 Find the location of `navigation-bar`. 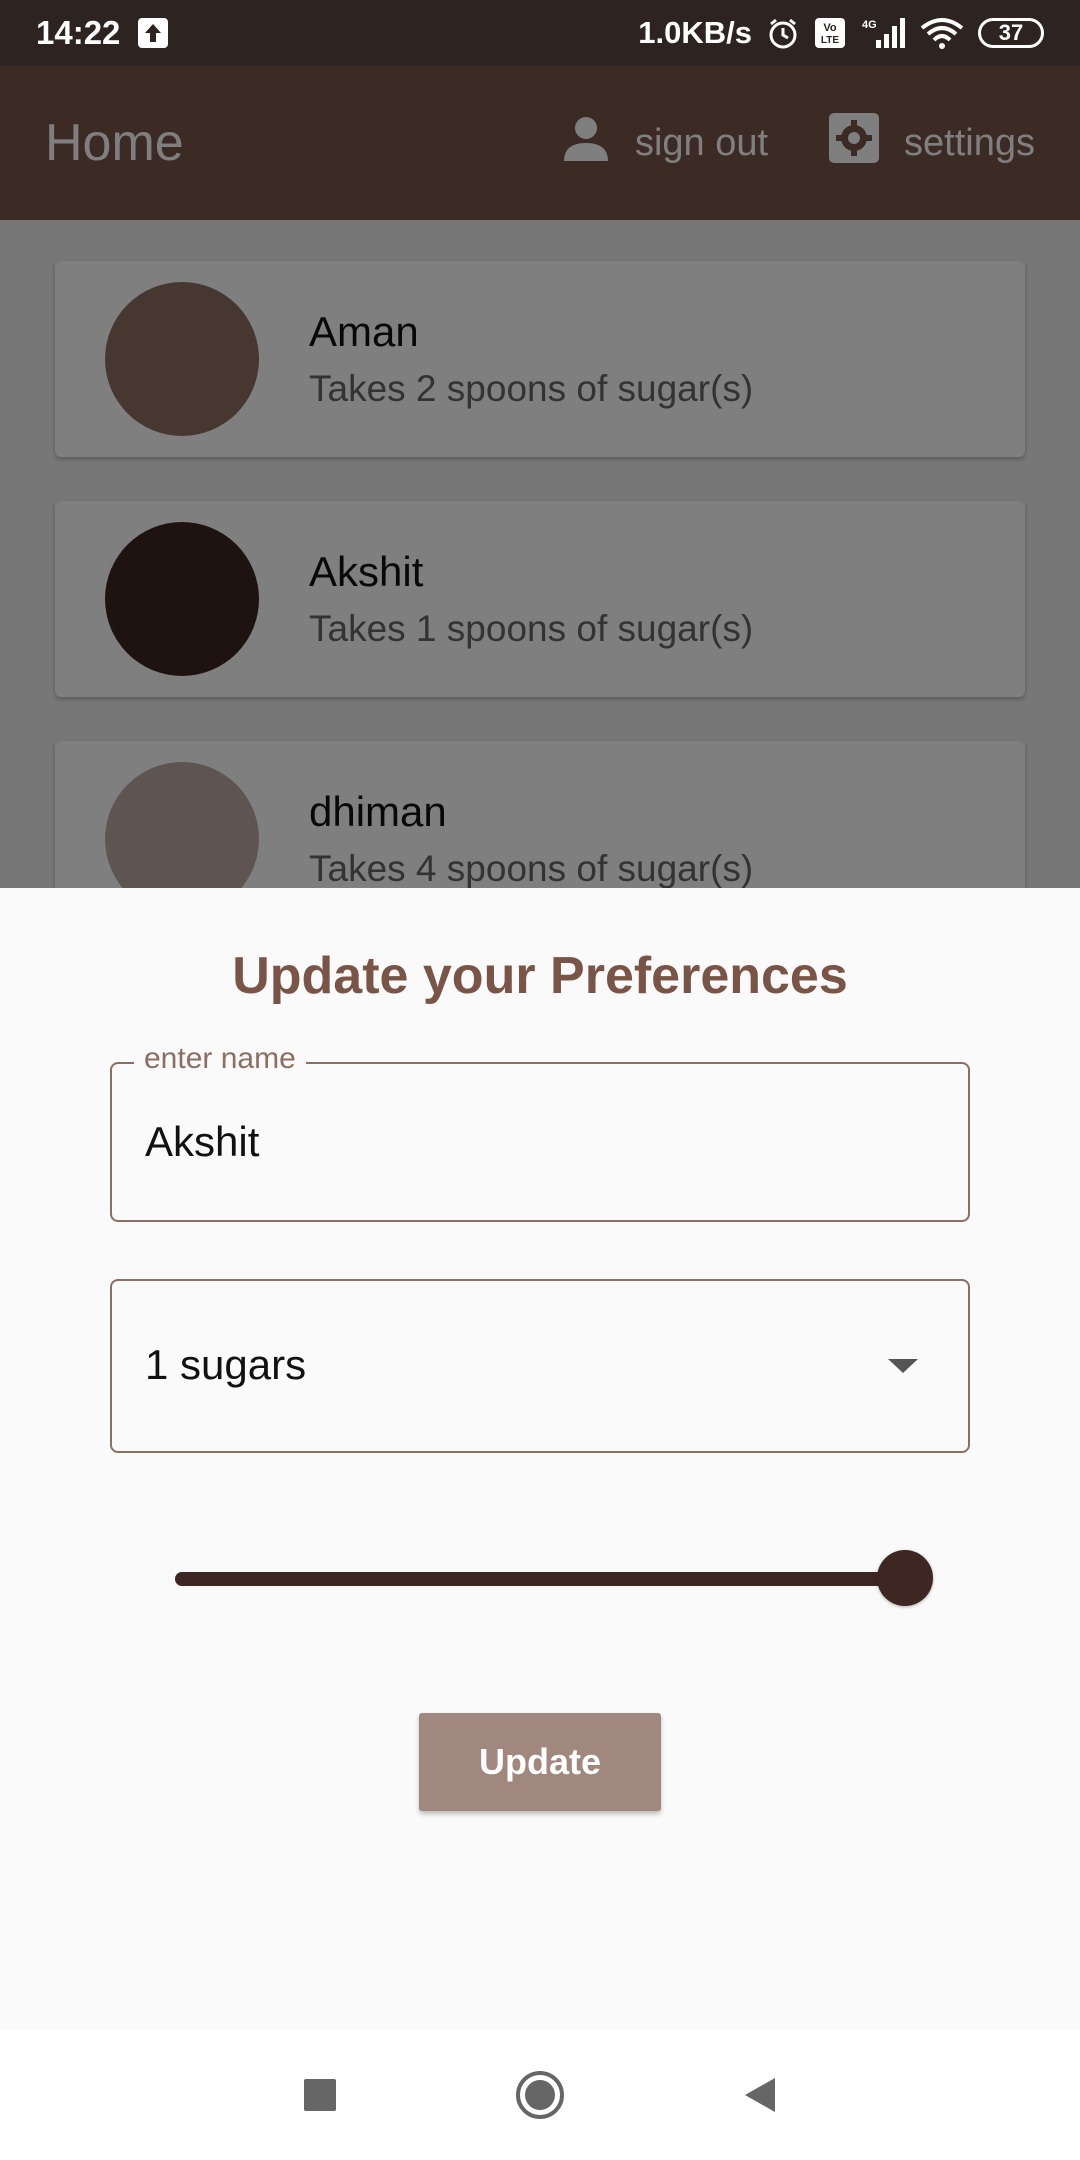

navigation-bar is located at coordinates (540, 2095).